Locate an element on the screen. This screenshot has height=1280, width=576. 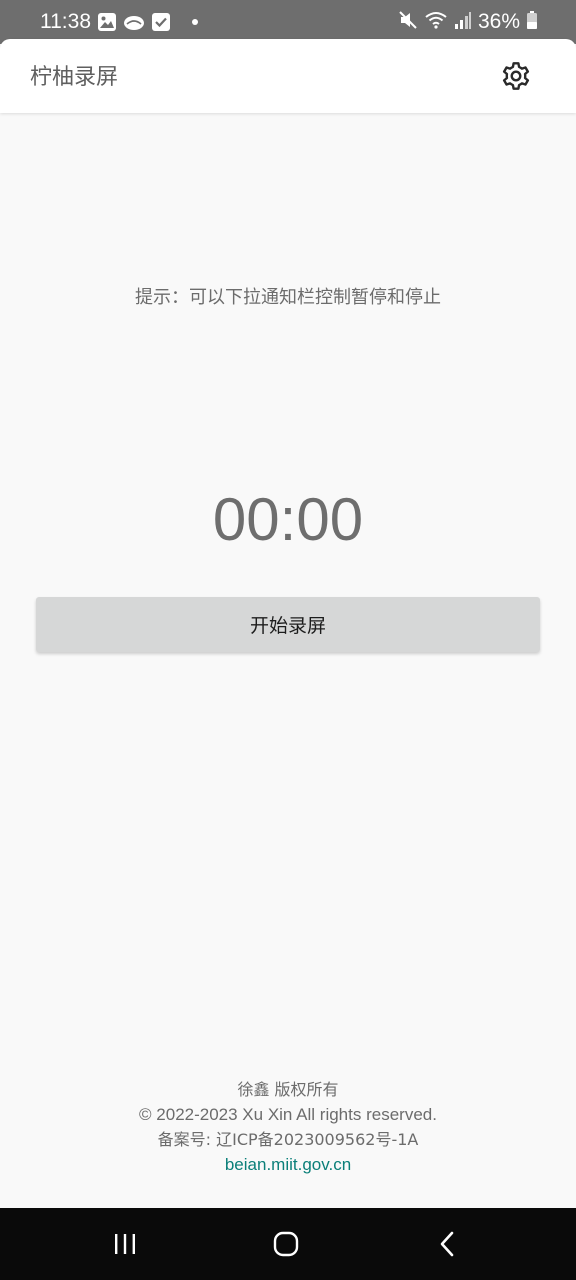
status-left-icons is located at coordinates (148, 22).